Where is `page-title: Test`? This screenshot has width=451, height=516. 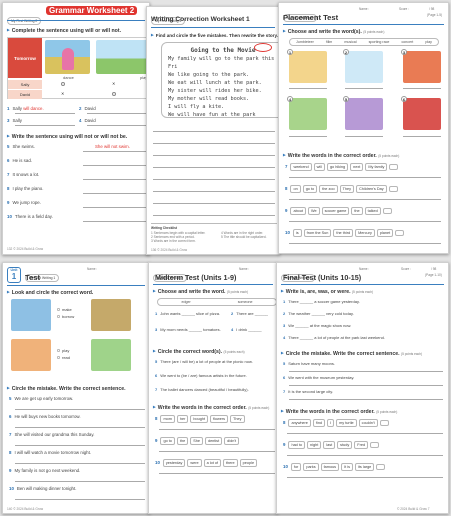 page-title: Test is located at coordinates (33, 277).